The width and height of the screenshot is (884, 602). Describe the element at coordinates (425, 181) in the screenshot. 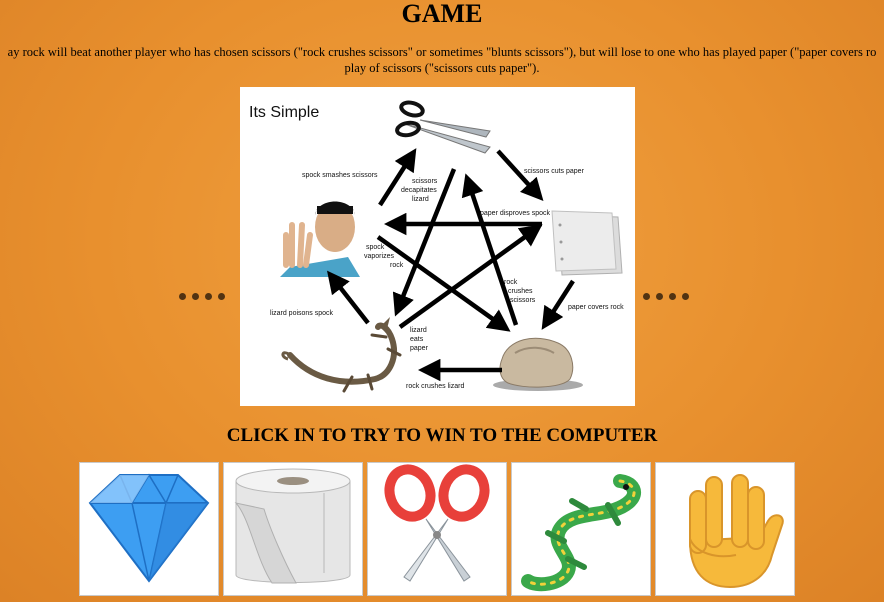

I see `label-scissors-decapitates-1: scissors` at that location.